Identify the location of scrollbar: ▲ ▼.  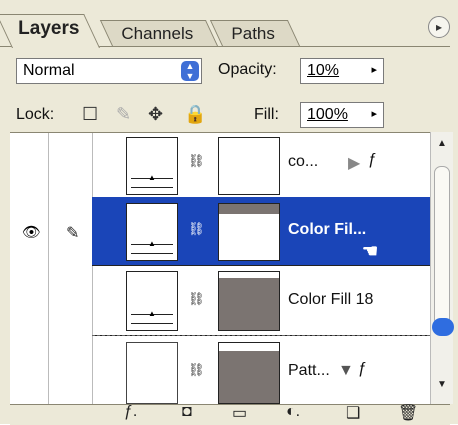
(441, 268).